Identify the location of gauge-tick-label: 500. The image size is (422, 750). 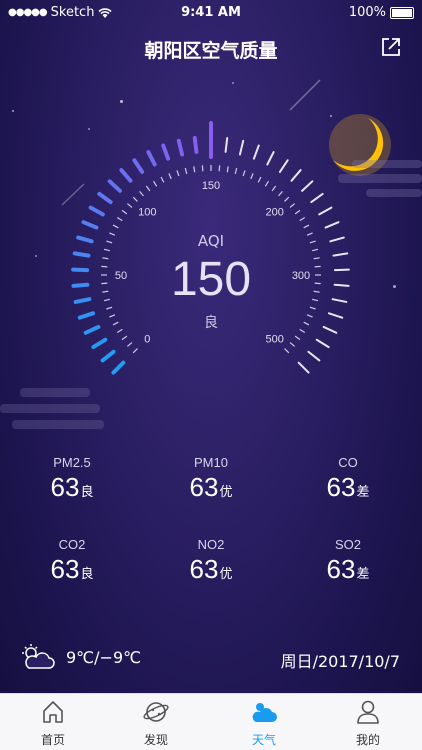
(274, 340).